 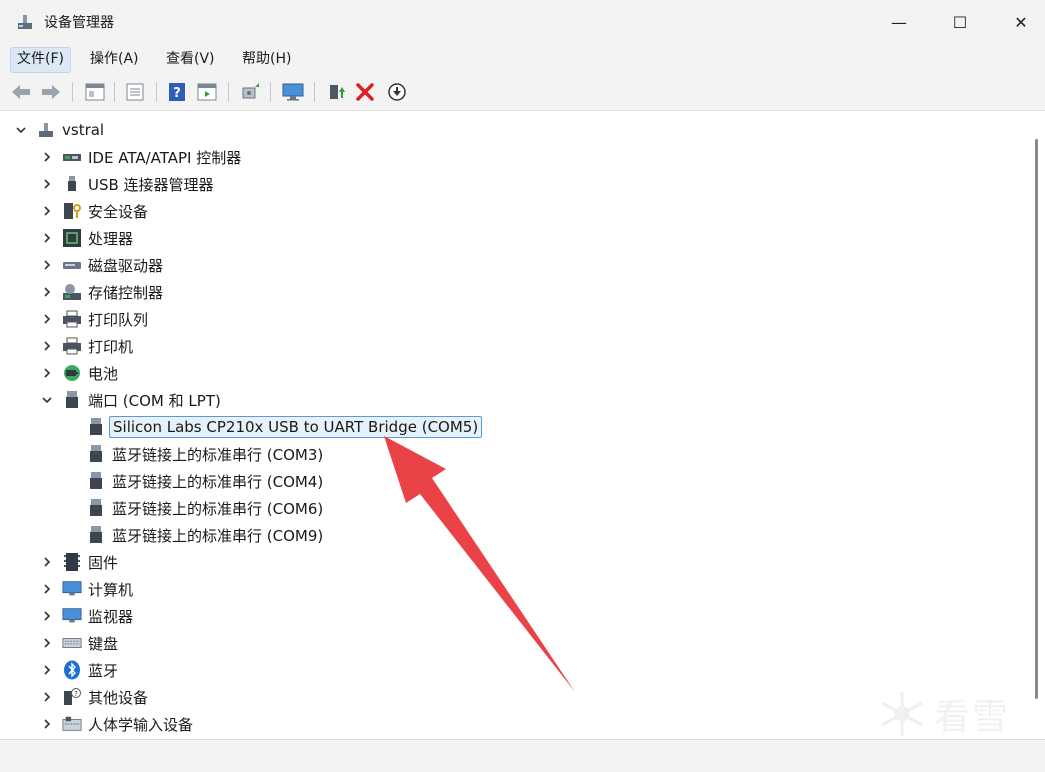 What do you see at coordinates (1036, 419) in the screenshot?
I see `scrollbar-thumb` at bounding box center [1036, 419].